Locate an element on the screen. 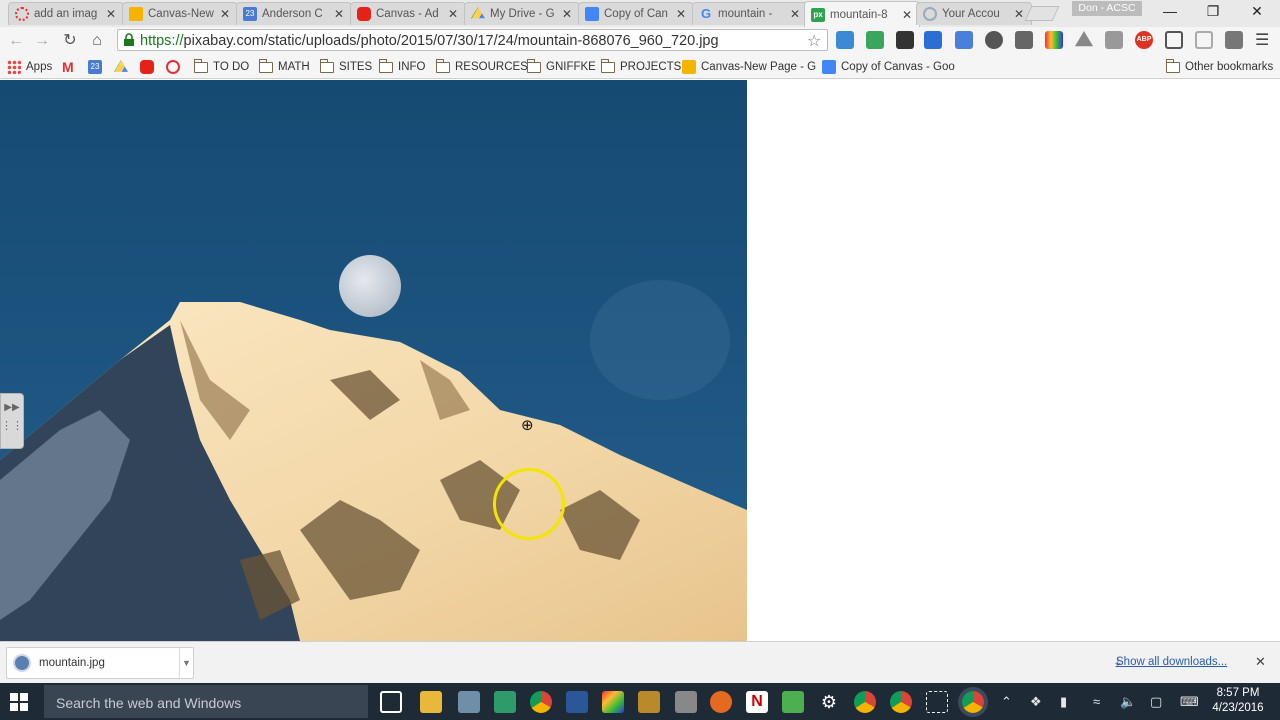 Image resolution: width=1280 pixels, height=720 pixels. bookmark-folder-projects: PROJECTS is located at coordinates (640, 66).